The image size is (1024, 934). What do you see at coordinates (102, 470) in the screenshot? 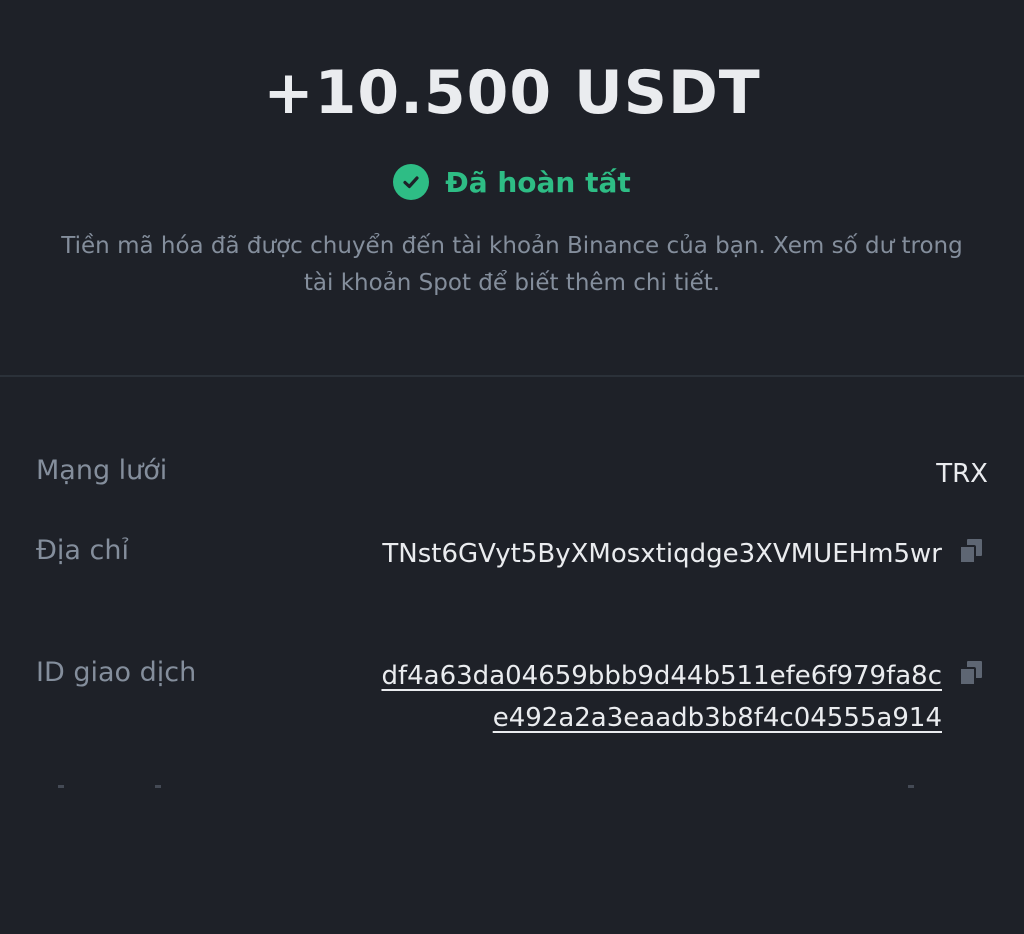
I see `network-label: Mạng lưới` at bounding box center [102, 470].